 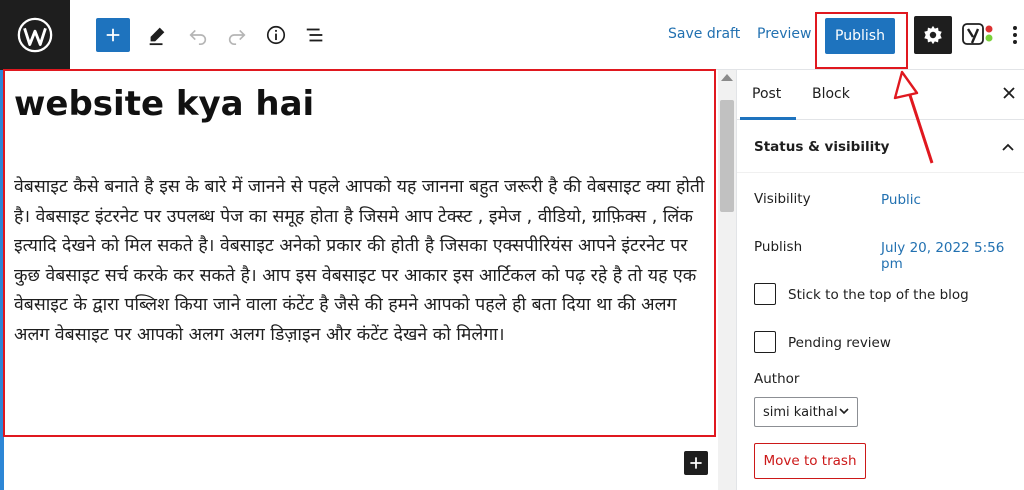 I want to click on tools-button, so click(x=157, y=35).